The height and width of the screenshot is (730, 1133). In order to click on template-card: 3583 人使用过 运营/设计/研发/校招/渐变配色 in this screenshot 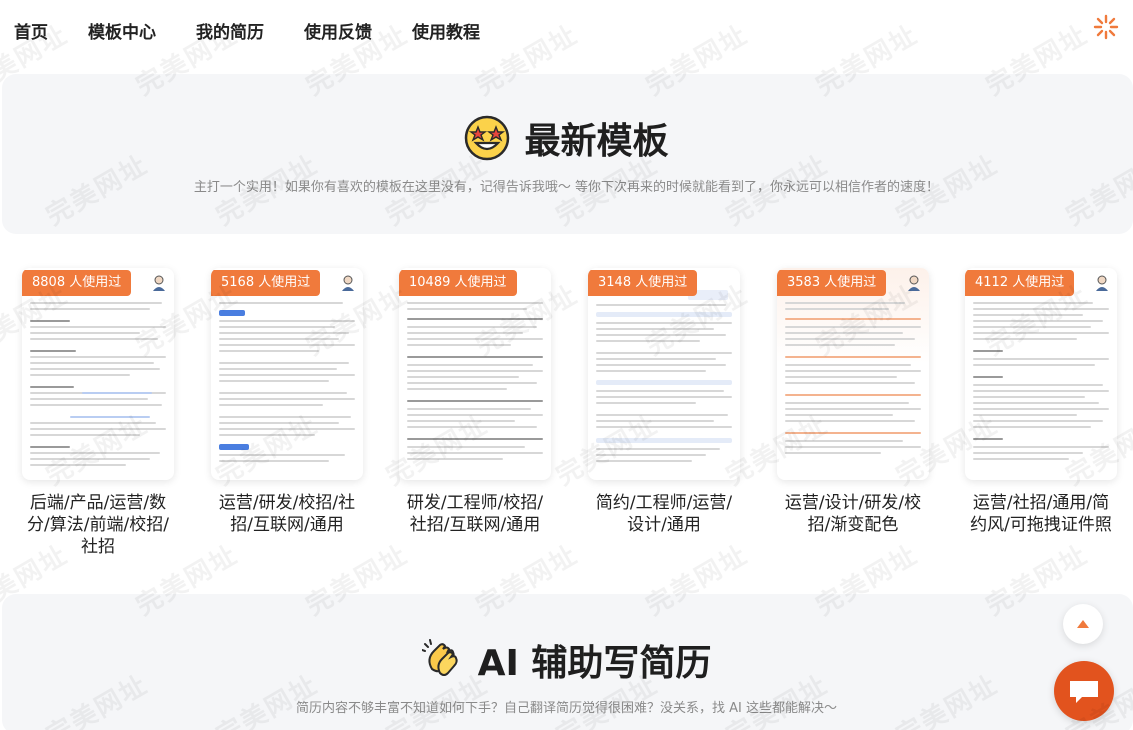, I will do `click(853, 402)`.